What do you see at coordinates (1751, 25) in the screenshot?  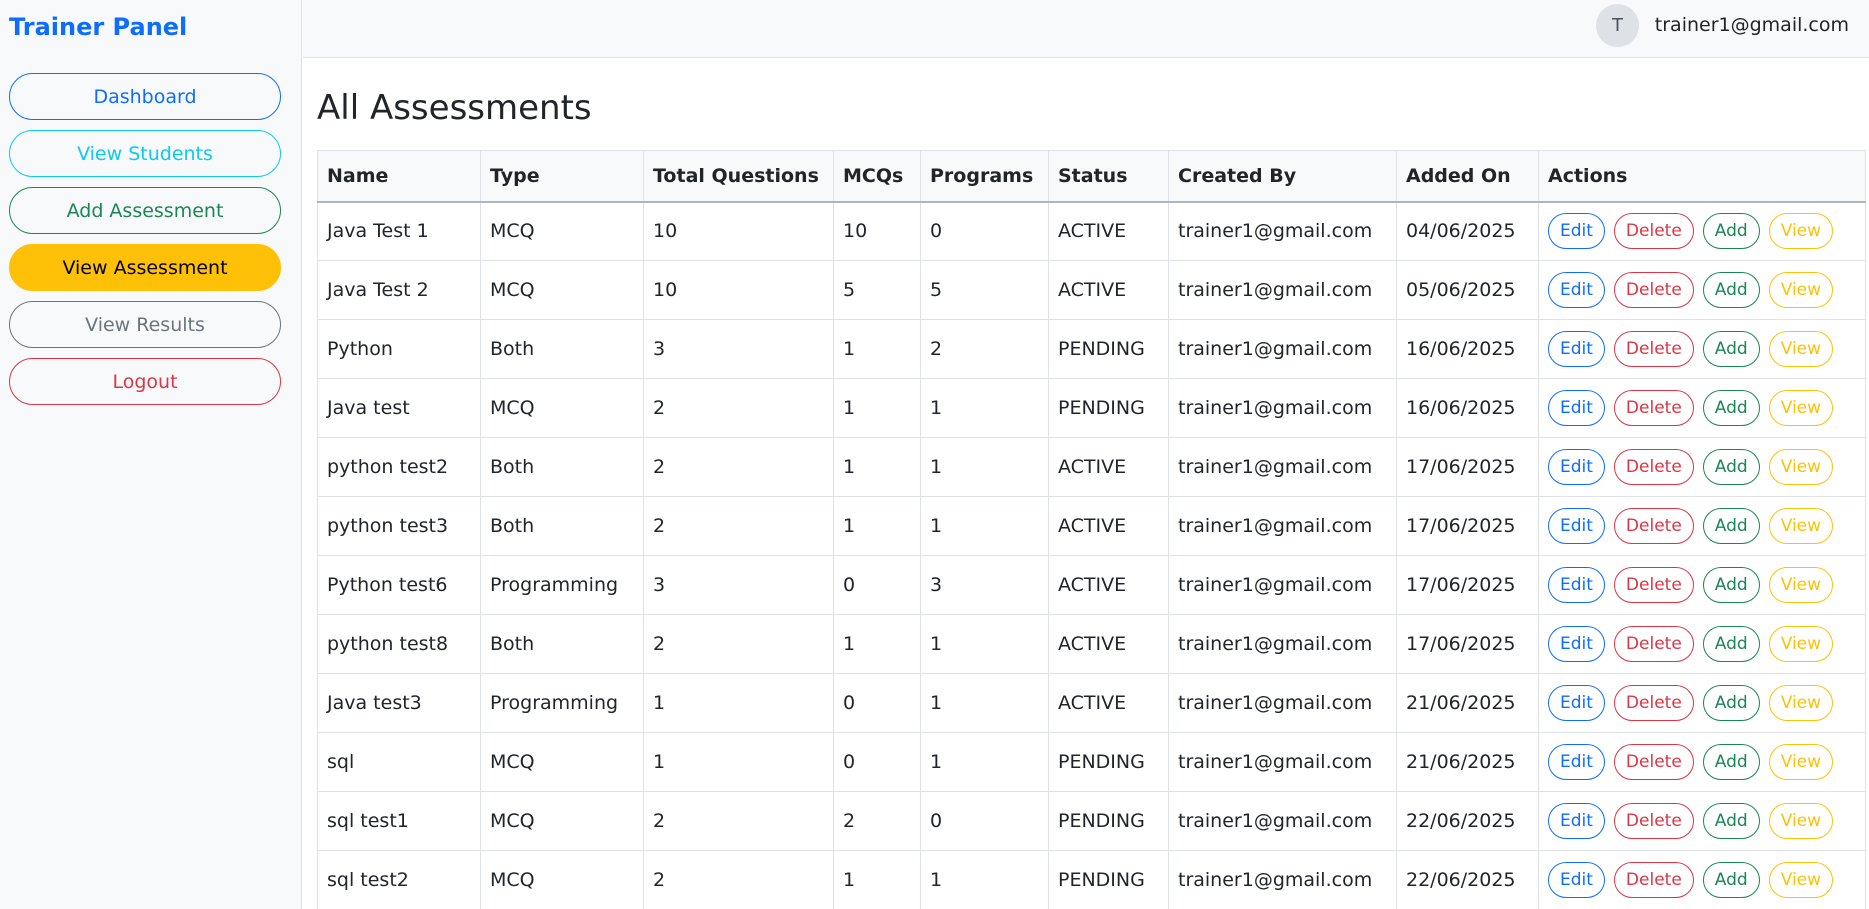 I see `user-email: trainer1@gmail.com` at bounding box center [1751, 25].